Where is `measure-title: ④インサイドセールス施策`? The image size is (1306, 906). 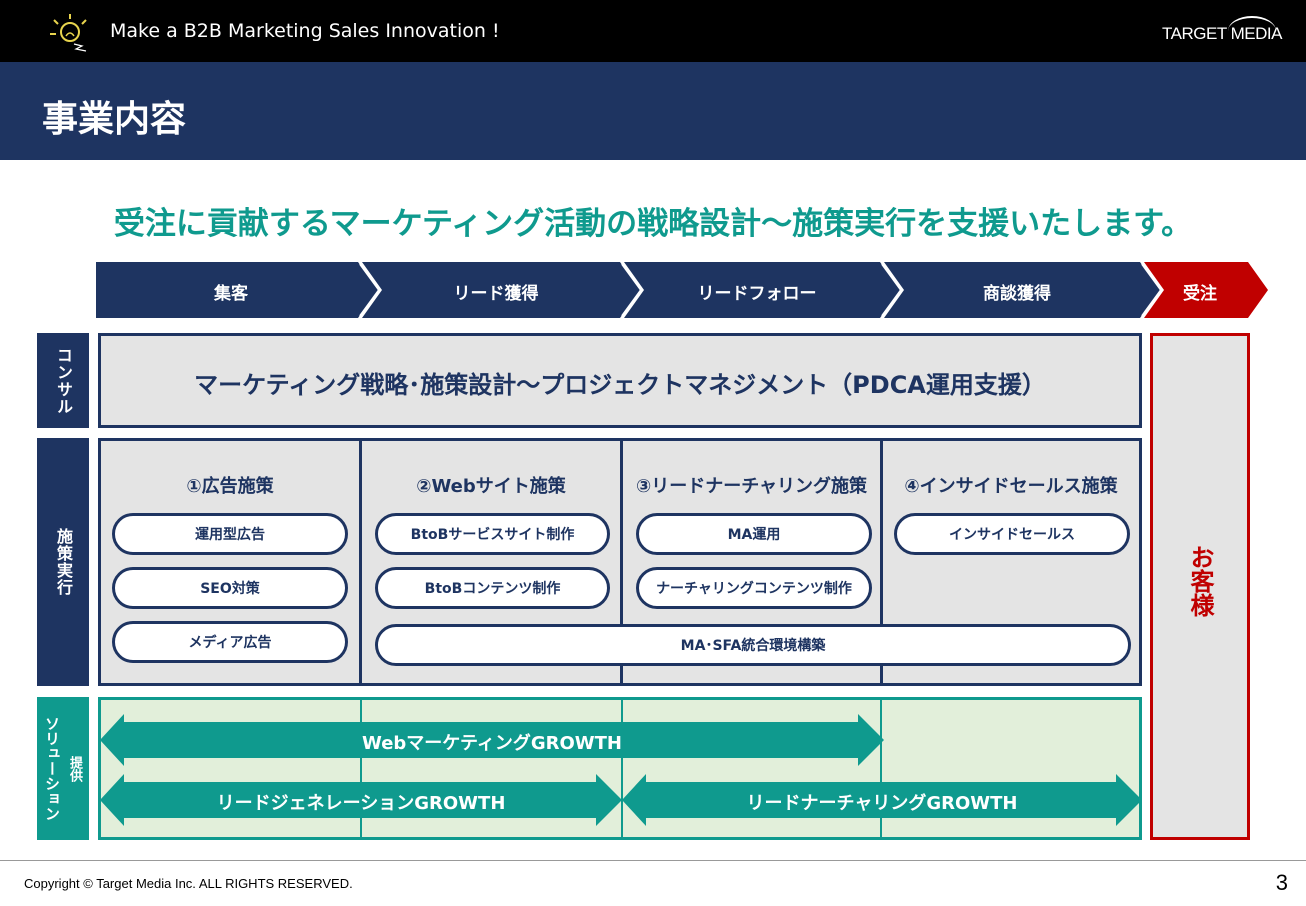
measure-title: ④インサイドセールス施策 is located at coordinates (1011, 486).